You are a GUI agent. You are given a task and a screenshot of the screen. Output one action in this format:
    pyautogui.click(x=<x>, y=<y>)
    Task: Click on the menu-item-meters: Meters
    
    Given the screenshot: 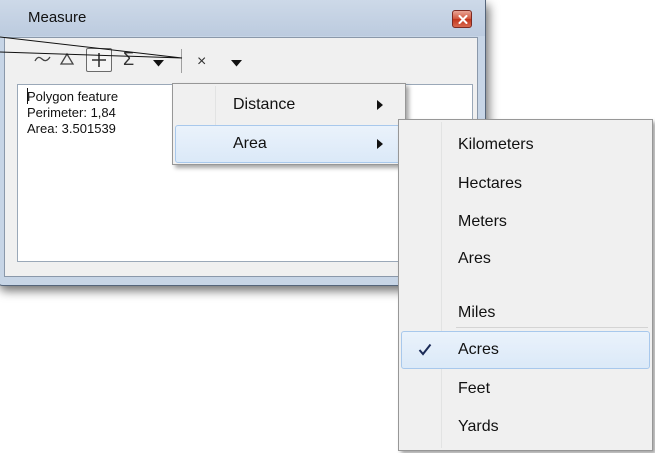 What is the action you would take?
    pyautogui.click(x=525, y=222)
    